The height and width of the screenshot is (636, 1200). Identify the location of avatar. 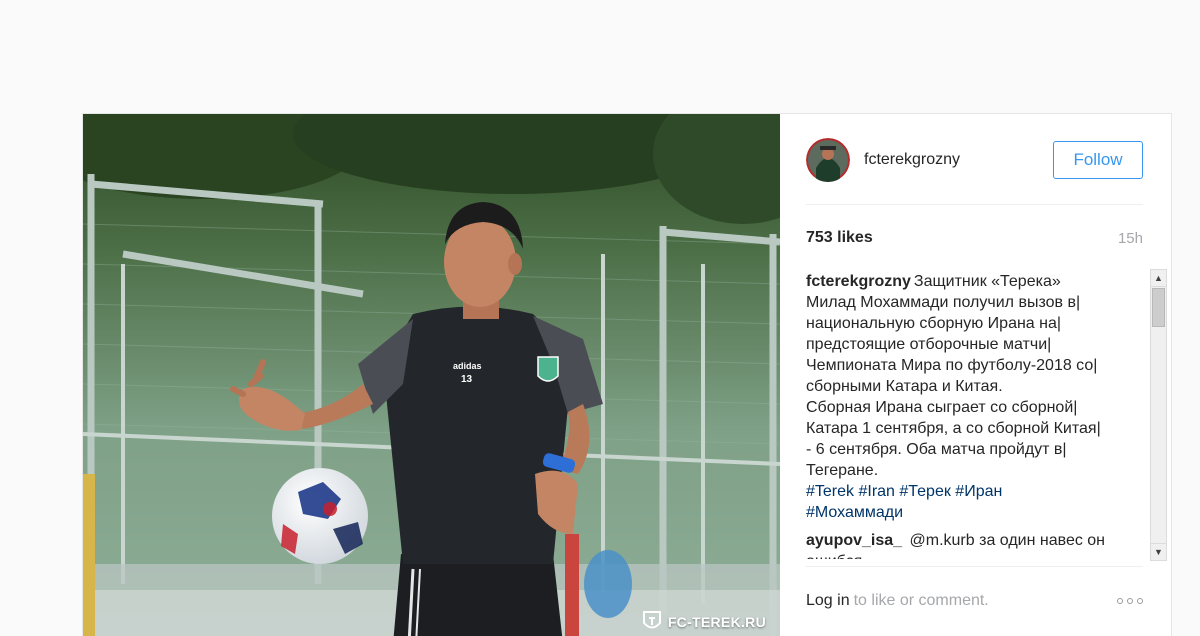
(828, 160).